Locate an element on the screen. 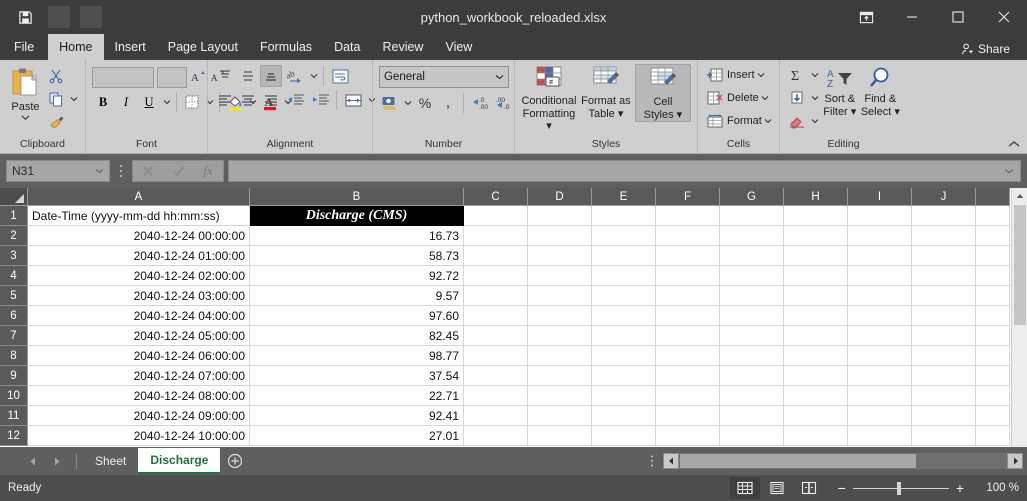 The height and width of the screenshot is (501, 1027). cell-d1 is located at coordinates (560, 216).